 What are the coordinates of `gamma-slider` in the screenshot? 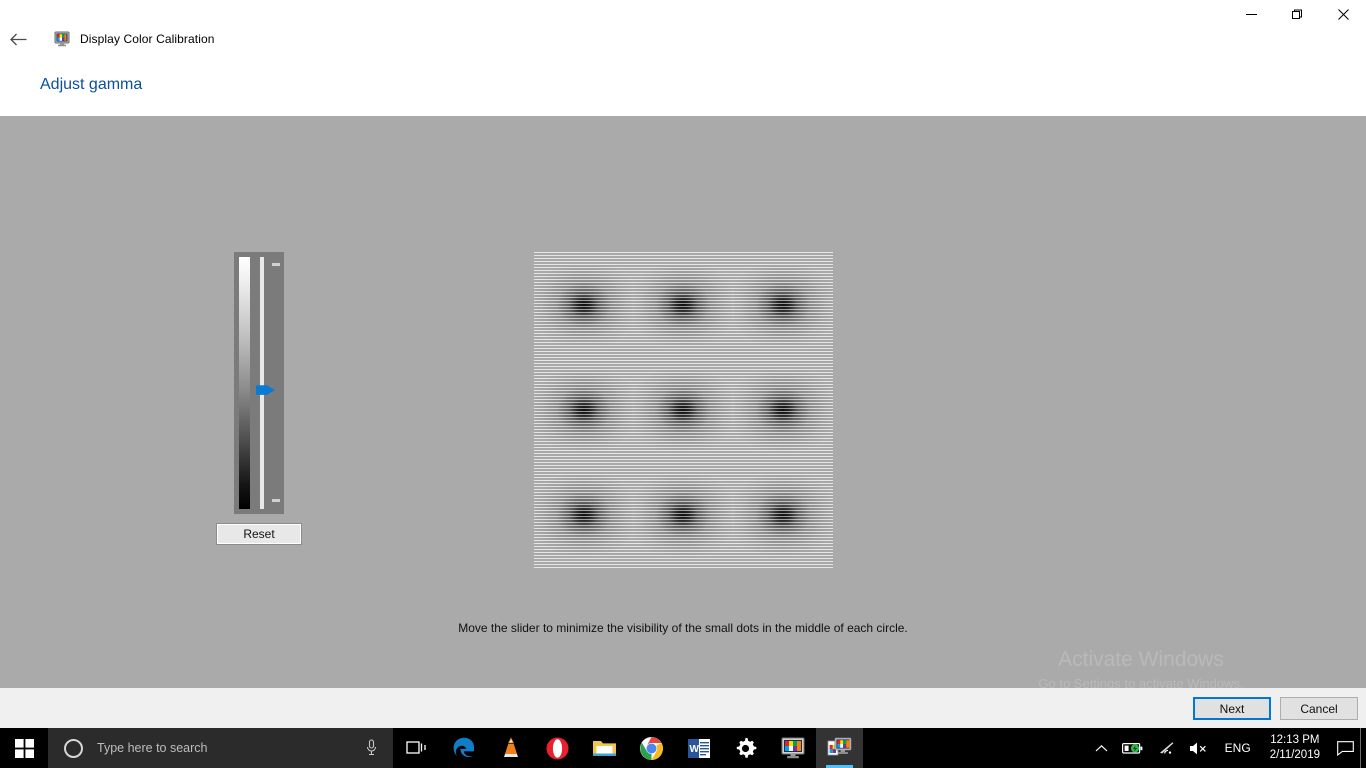 It's located at (259, 383).